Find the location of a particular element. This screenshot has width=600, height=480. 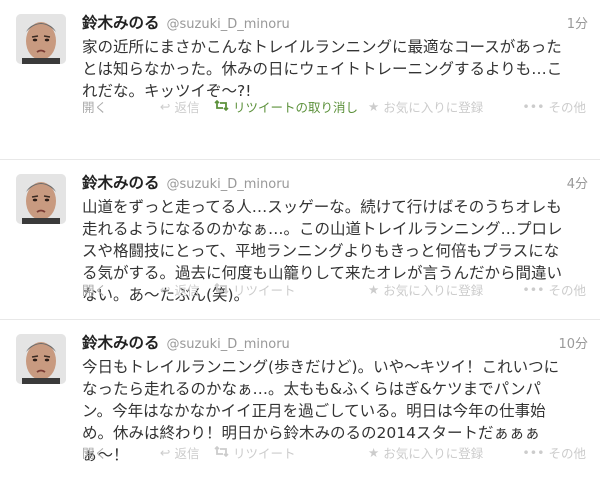

retweet-label: リツイートの取り消し is located at coordinates (296, 107).